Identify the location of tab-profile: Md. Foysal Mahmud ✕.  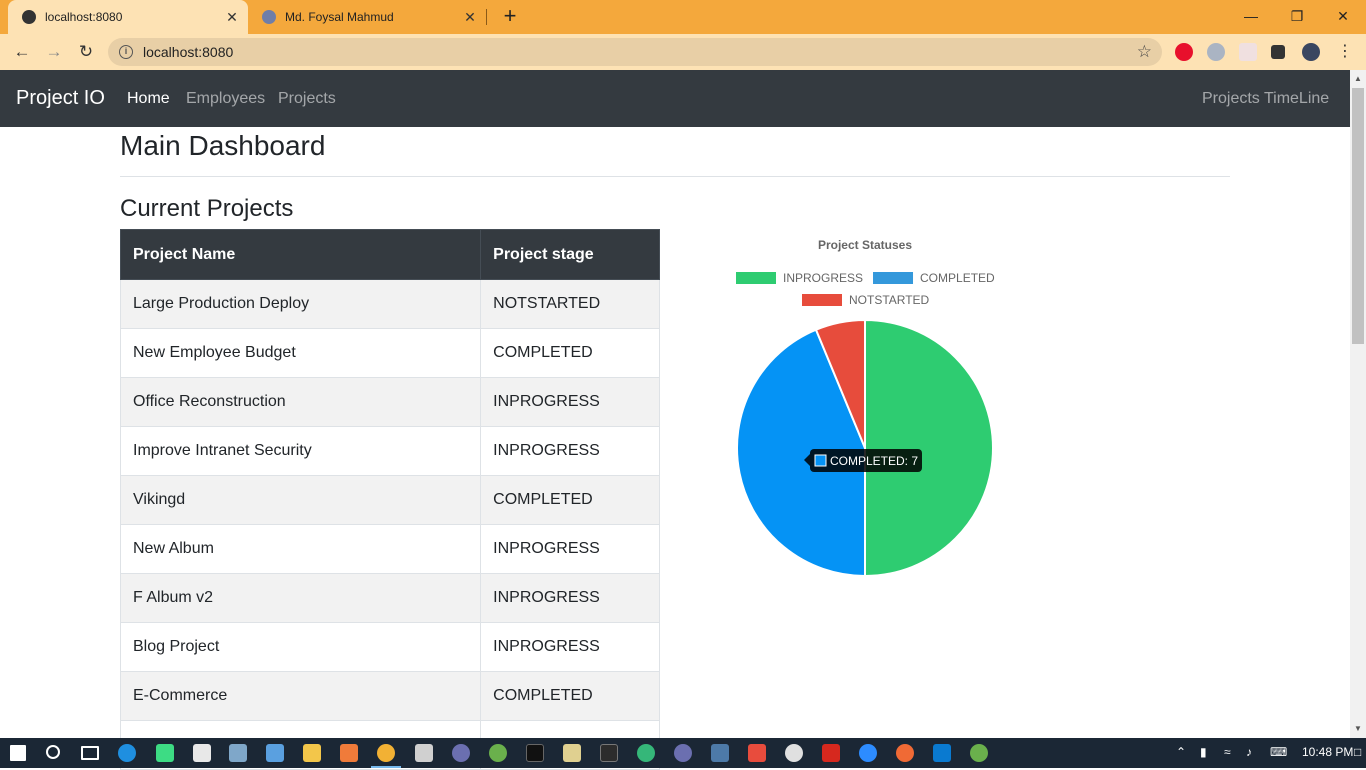
(368, 17).